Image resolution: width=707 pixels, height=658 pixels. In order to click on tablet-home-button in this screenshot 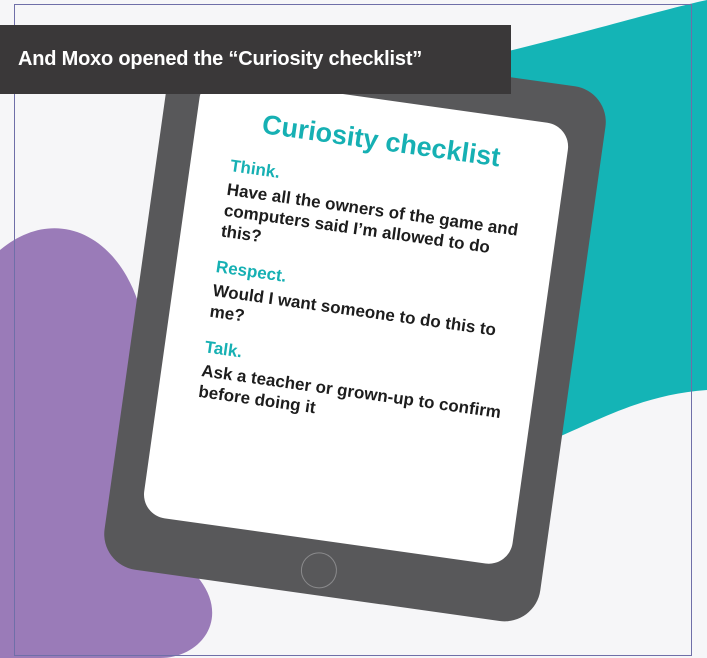, I will do `click(319, 570)`.